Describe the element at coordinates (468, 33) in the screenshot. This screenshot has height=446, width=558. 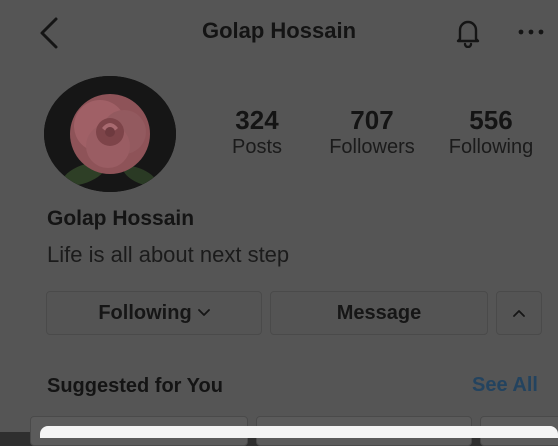
I see `bell-icon` at that location.